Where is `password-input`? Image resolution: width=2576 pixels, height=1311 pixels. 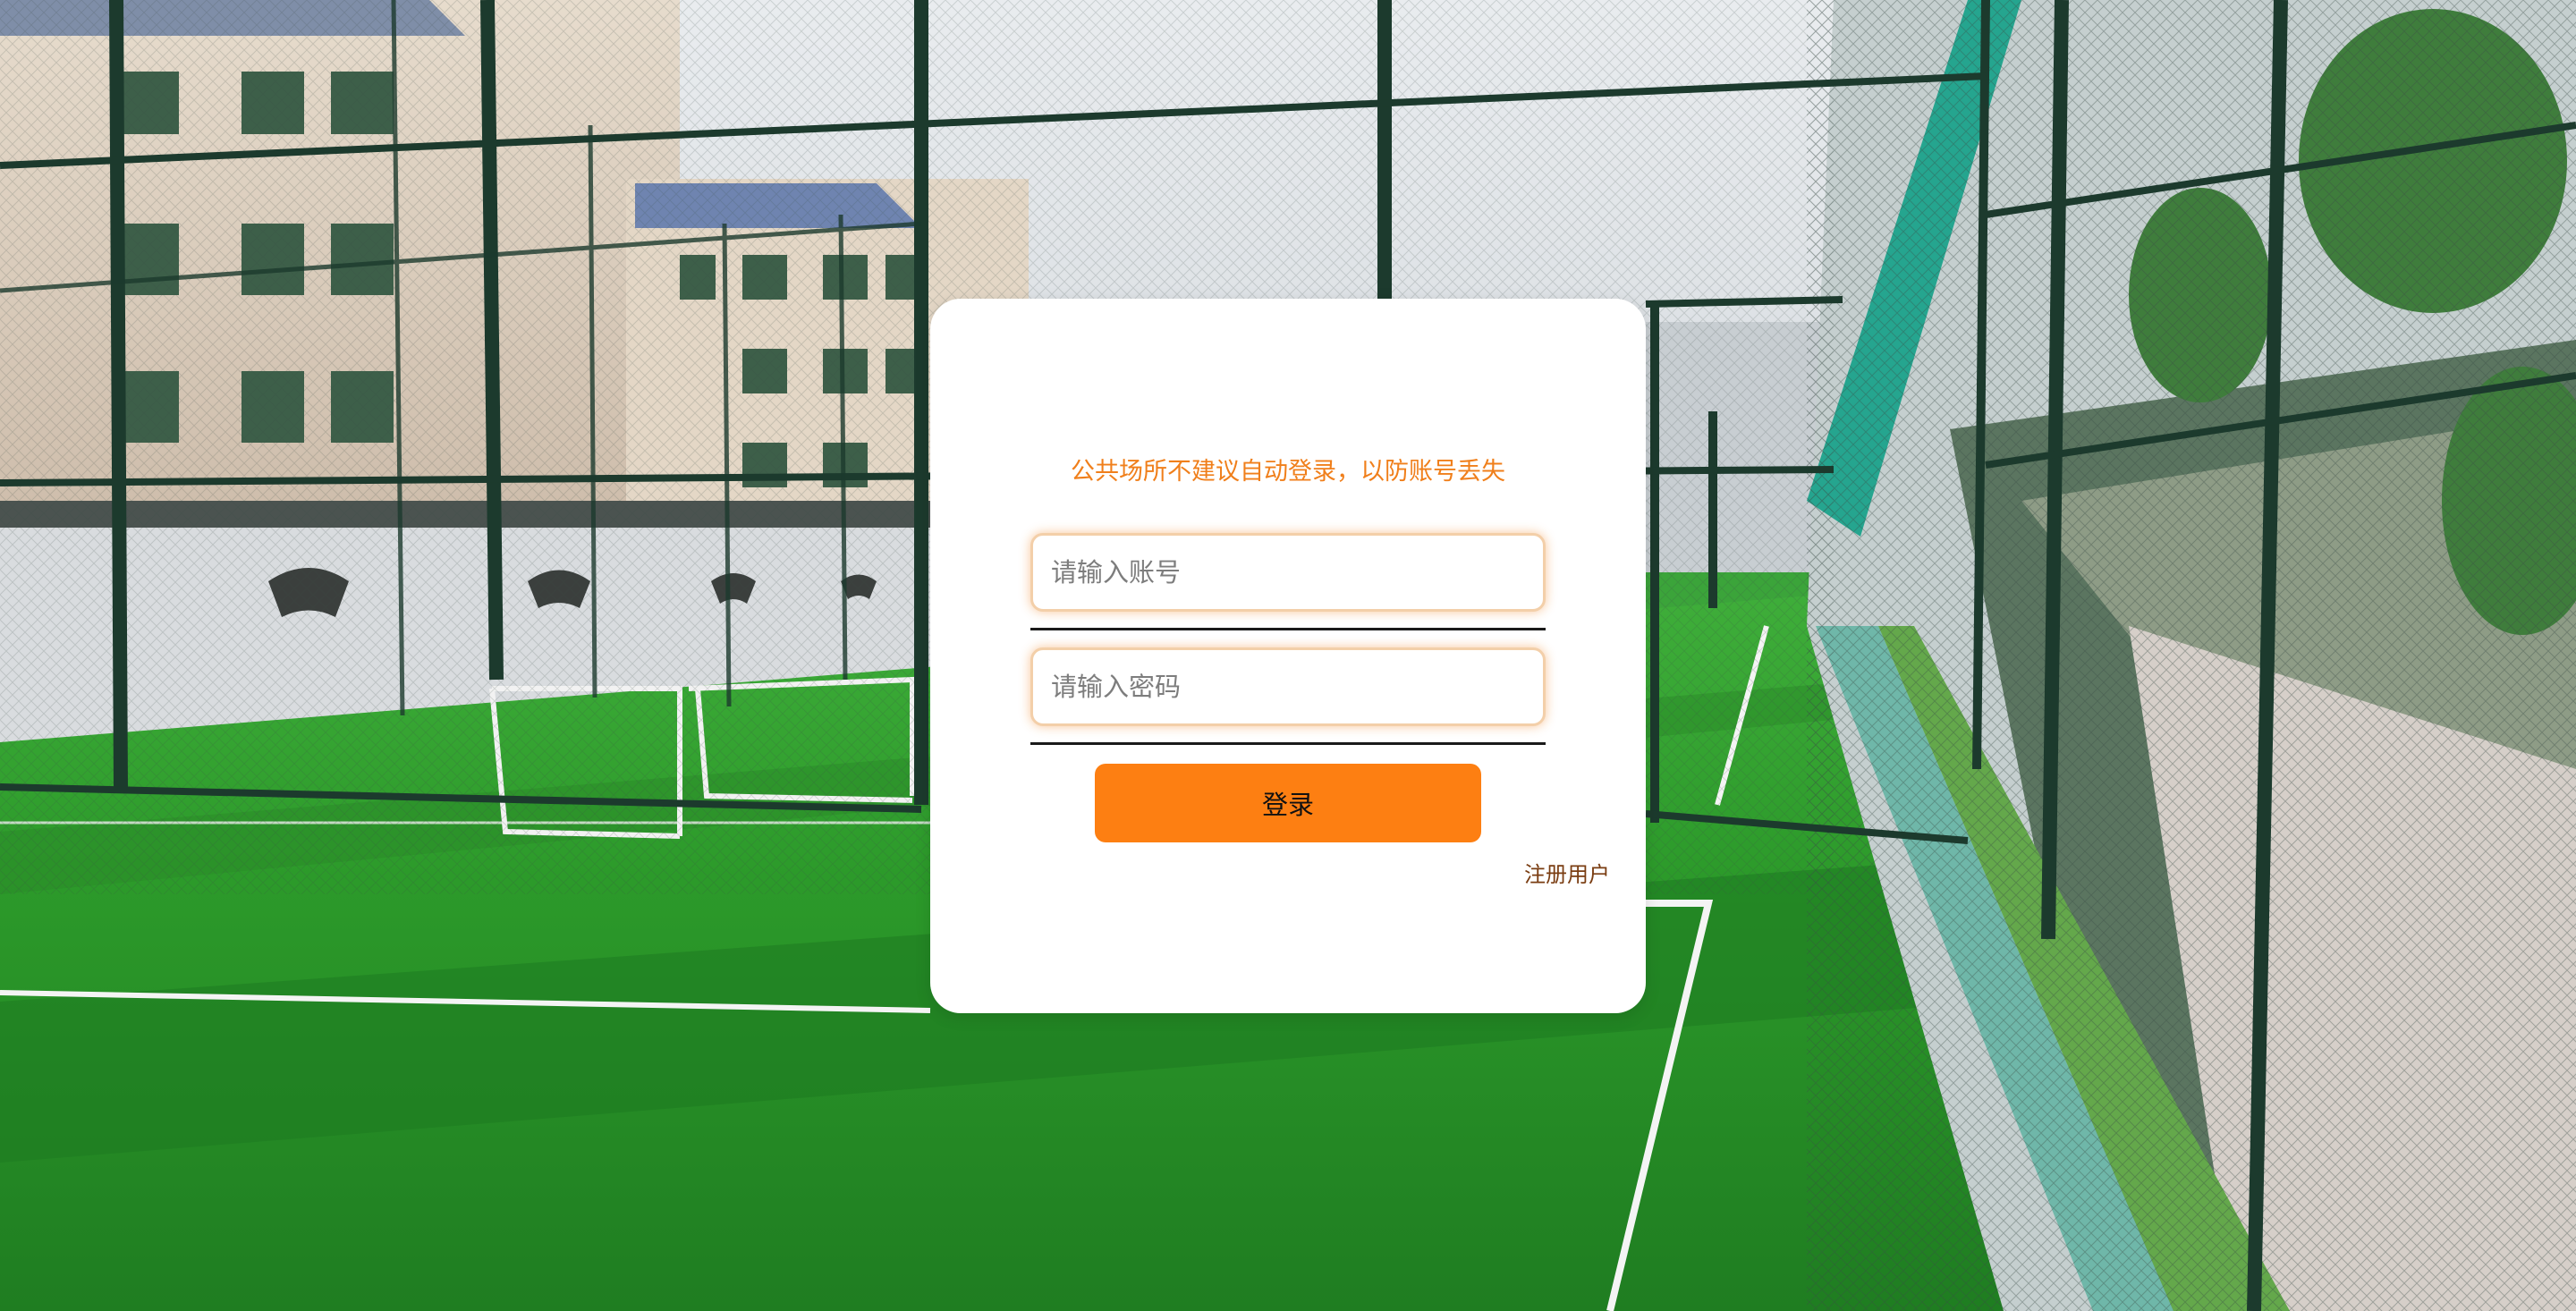
password-input is located at coordinates (1288, 686).